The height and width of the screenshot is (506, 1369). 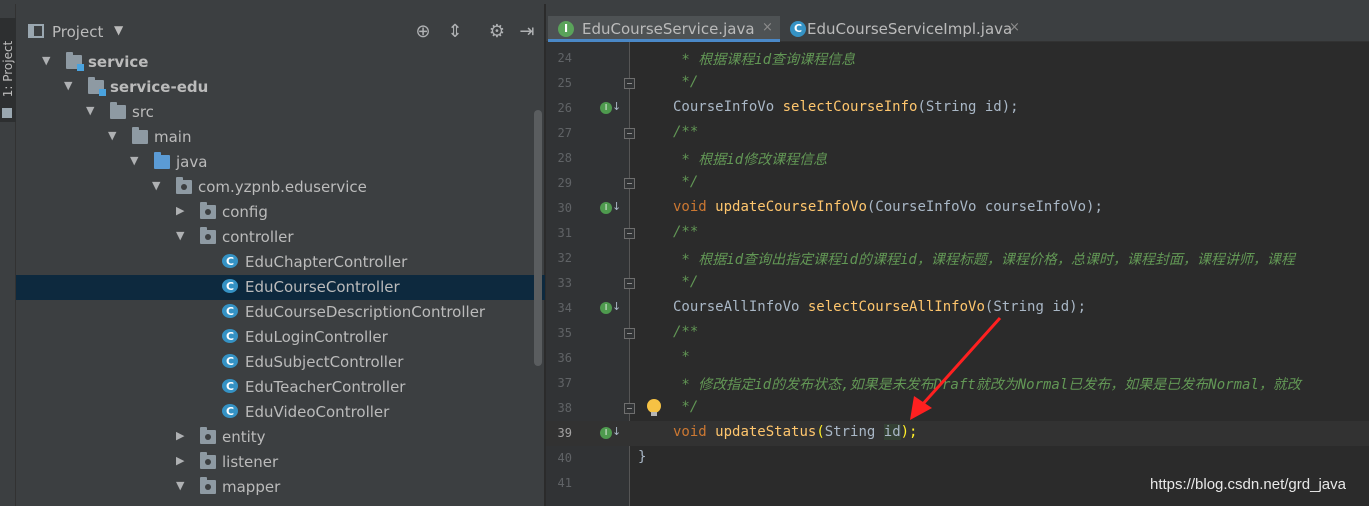 I want to click on lightbulb-icon, so click(x=654, y=407).